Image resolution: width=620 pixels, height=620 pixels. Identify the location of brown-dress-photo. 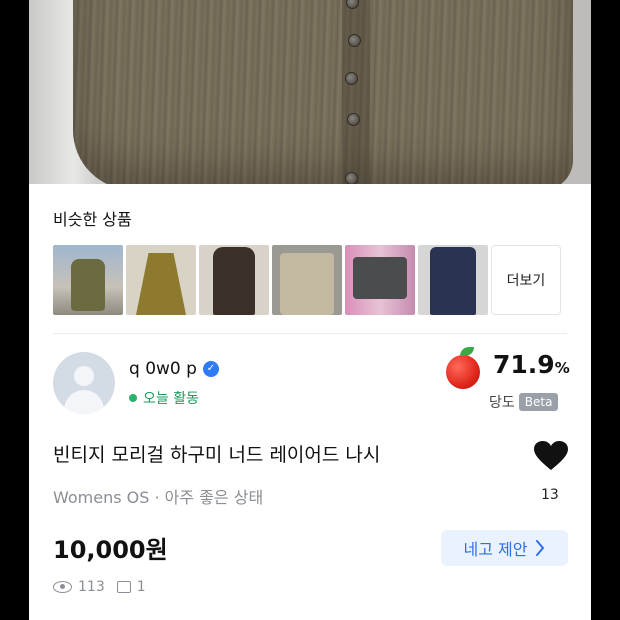
(234, 281).